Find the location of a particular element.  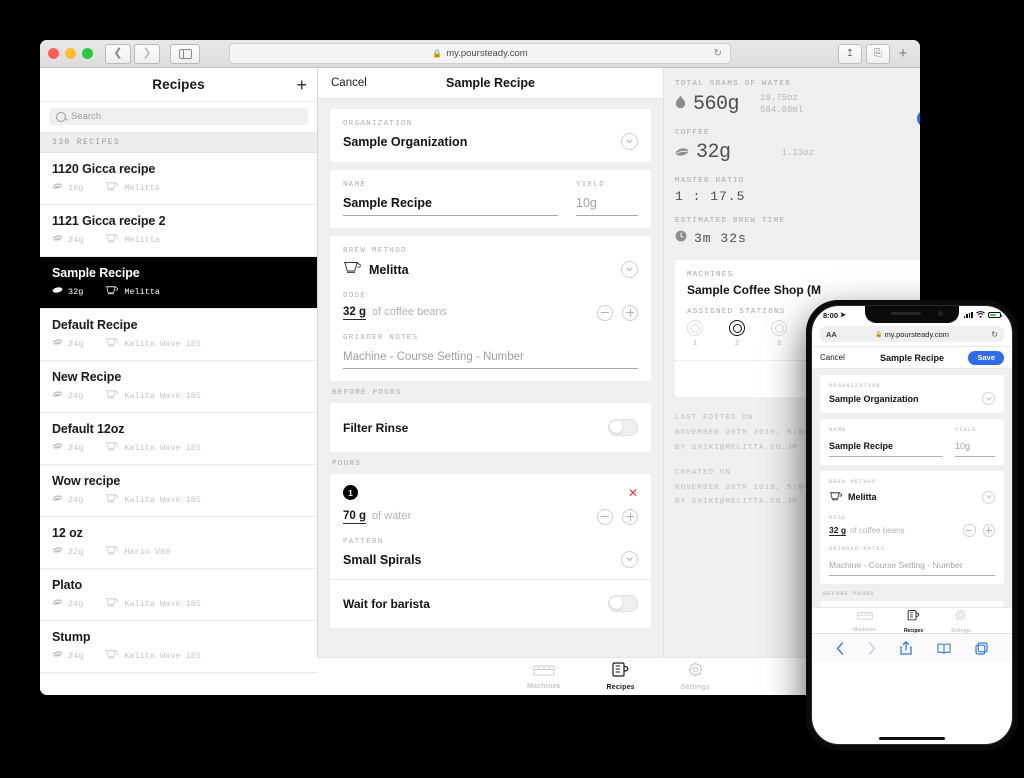

phone-name-group: NAME Sample Recipe is located at coordinates (892, 441).